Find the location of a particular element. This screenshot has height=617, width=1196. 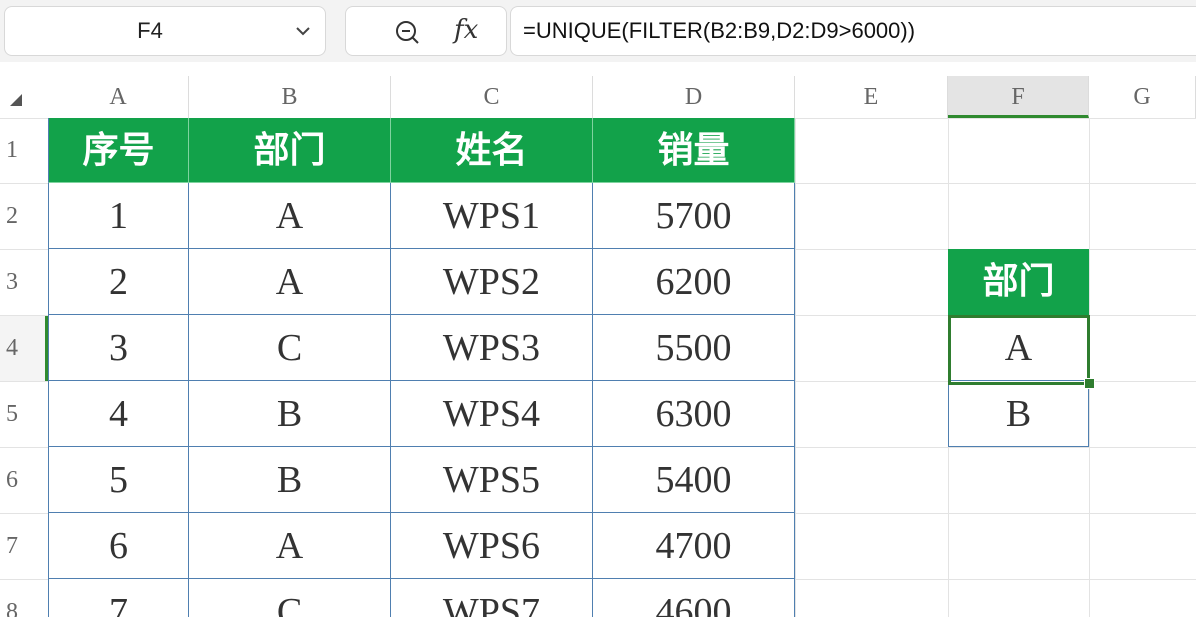

formula-bar: F4 fx =UNIQUE(FILTER(B2:B9,D2:D9>6000)) is located at coordinates (598, 31).